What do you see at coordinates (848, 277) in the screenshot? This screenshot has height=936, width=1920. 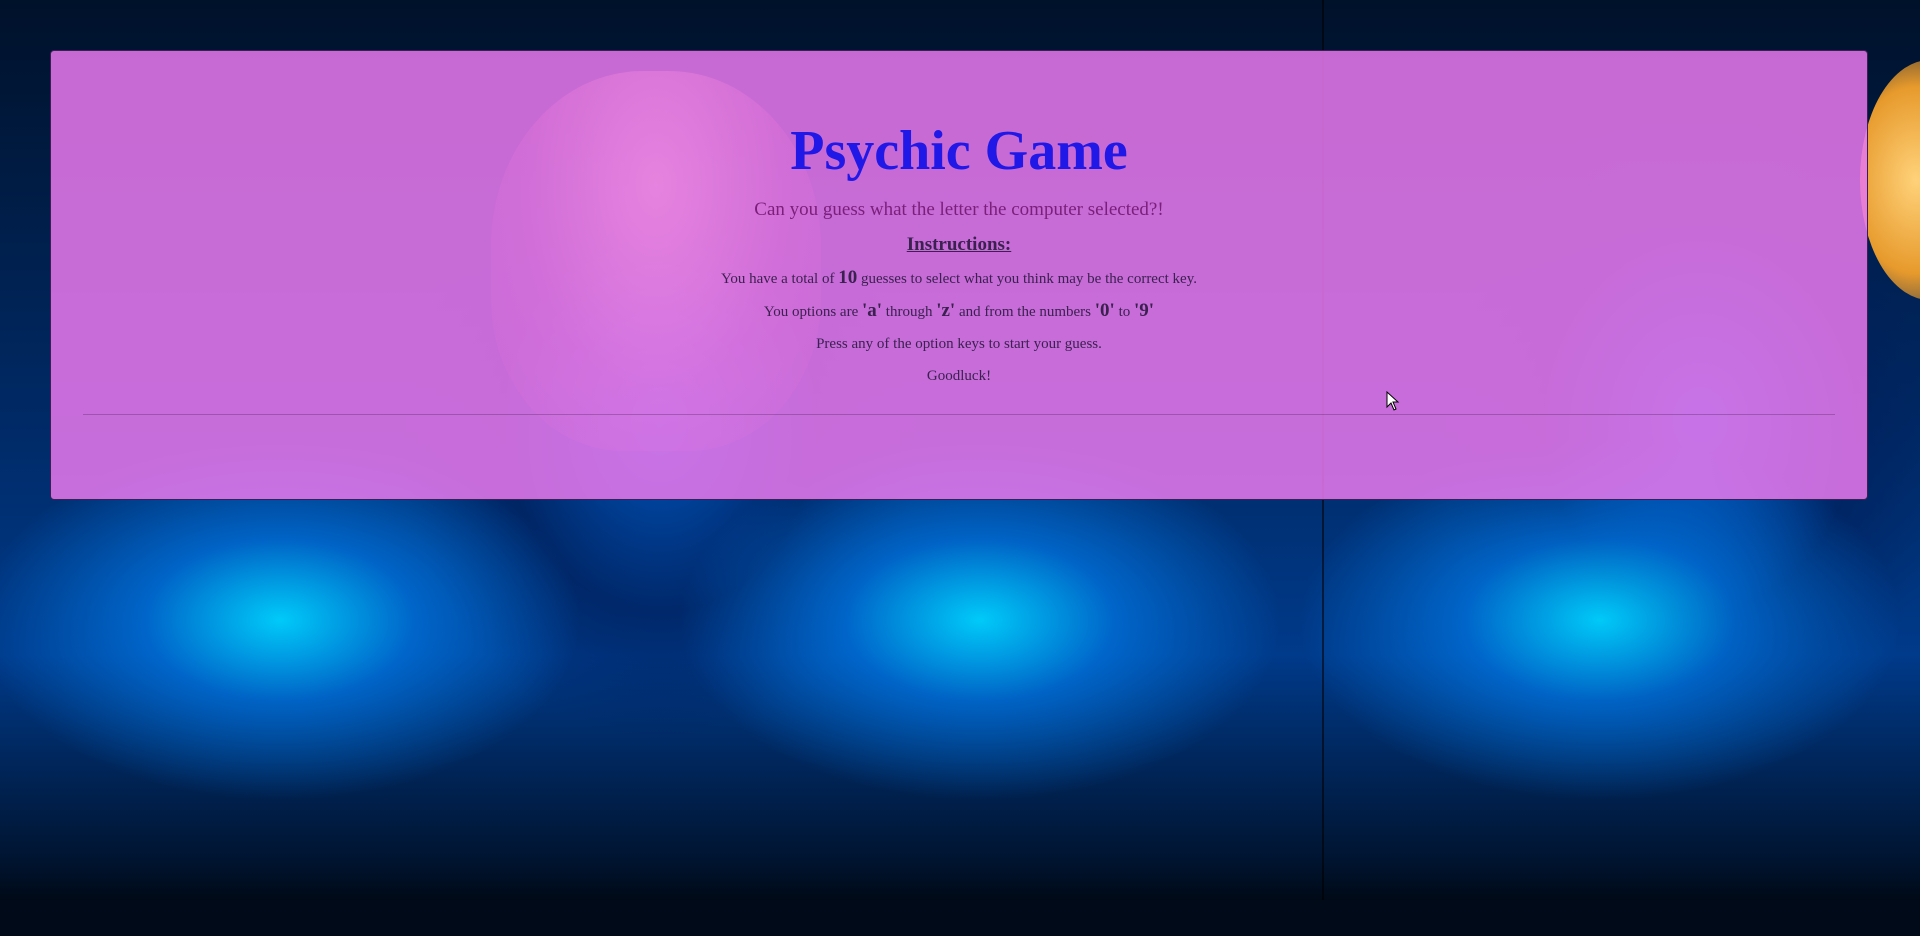 I see `guess-count: 10` at bounding box center [848, 277].